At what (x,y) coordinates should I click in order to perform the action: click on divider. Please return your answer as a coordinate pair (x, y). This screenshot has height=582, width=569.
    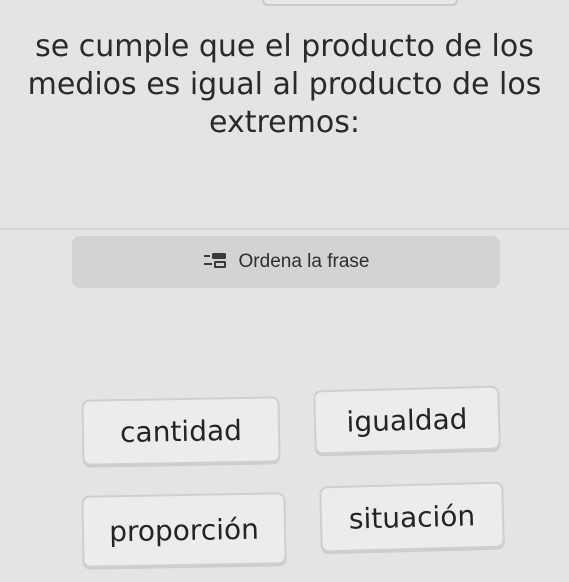
    Looking at the image, I should click on (284, 229).